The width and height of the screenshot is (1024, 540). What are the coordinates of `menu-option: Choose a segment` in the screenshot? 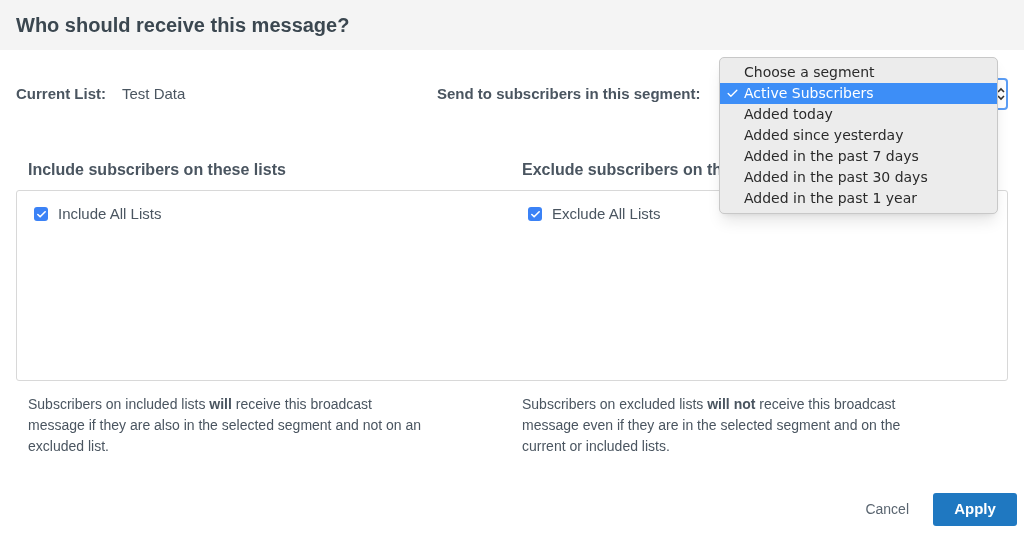 It's located at (858, 72).